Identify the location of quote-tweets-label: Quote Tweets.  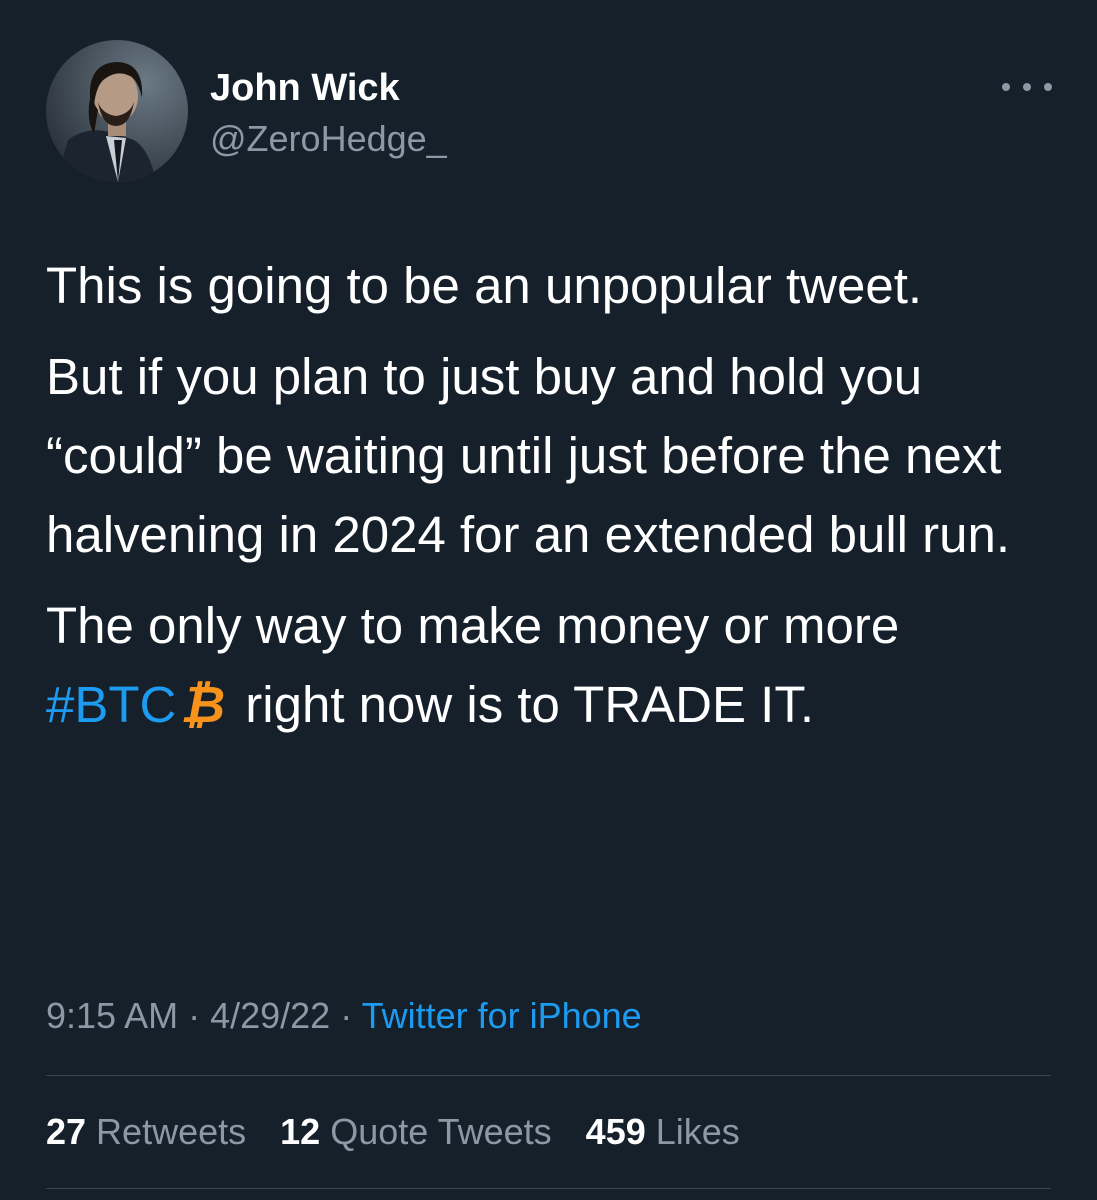
(441, 1131).